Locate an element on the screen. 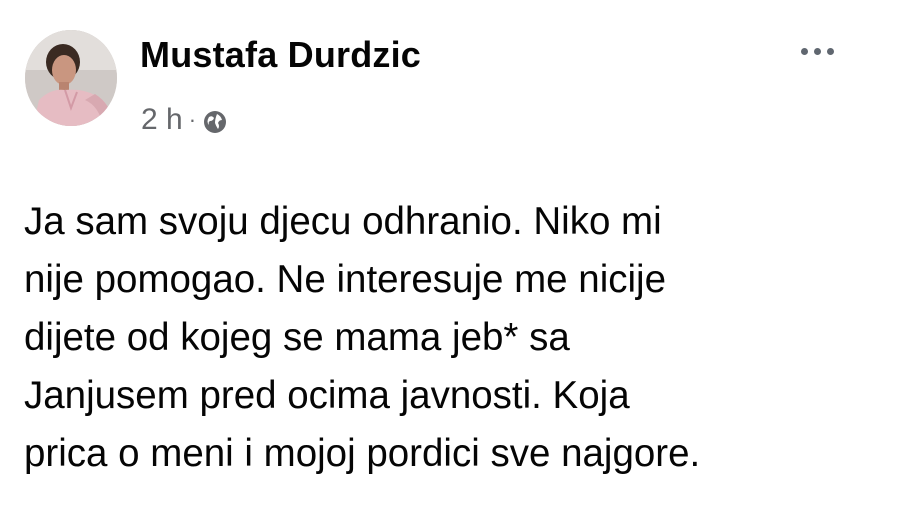 The width and height of the screenshot is (900, 515). post-text-line: Janjusem pred ocima javnosti. Koja is located at coordinates (327, 395).